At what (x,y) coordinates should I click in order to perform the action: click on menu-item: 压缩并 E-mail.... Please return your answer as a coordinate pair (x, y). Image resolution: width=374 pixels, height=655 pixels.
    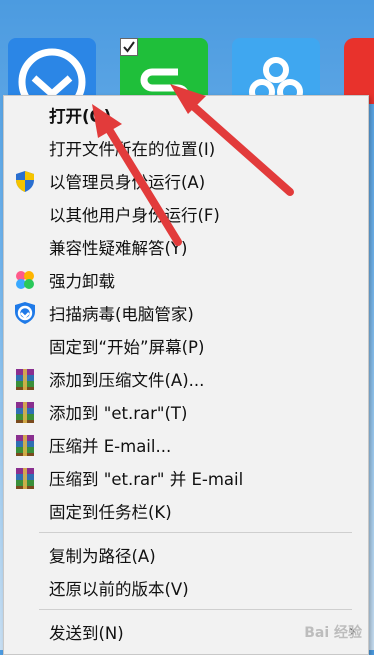
    Looking at the image, I should click on (186, 444).